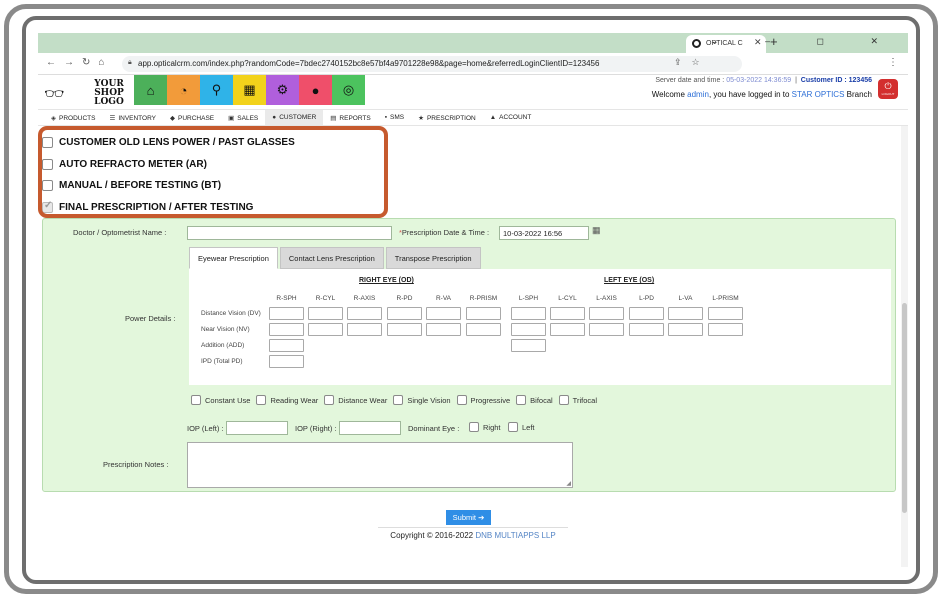 This screenshot has height=598, width=942. I want to click on home-tile-button: ⌂, so click(150, 90).